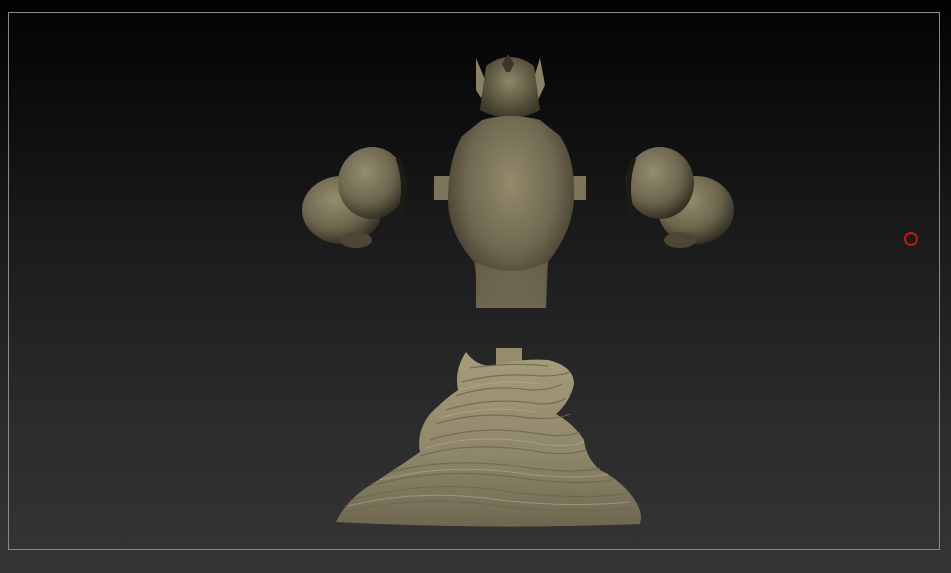 This screenshot has width=951, height=573. I want to click on circle-marker-icon, so click(911, 239).